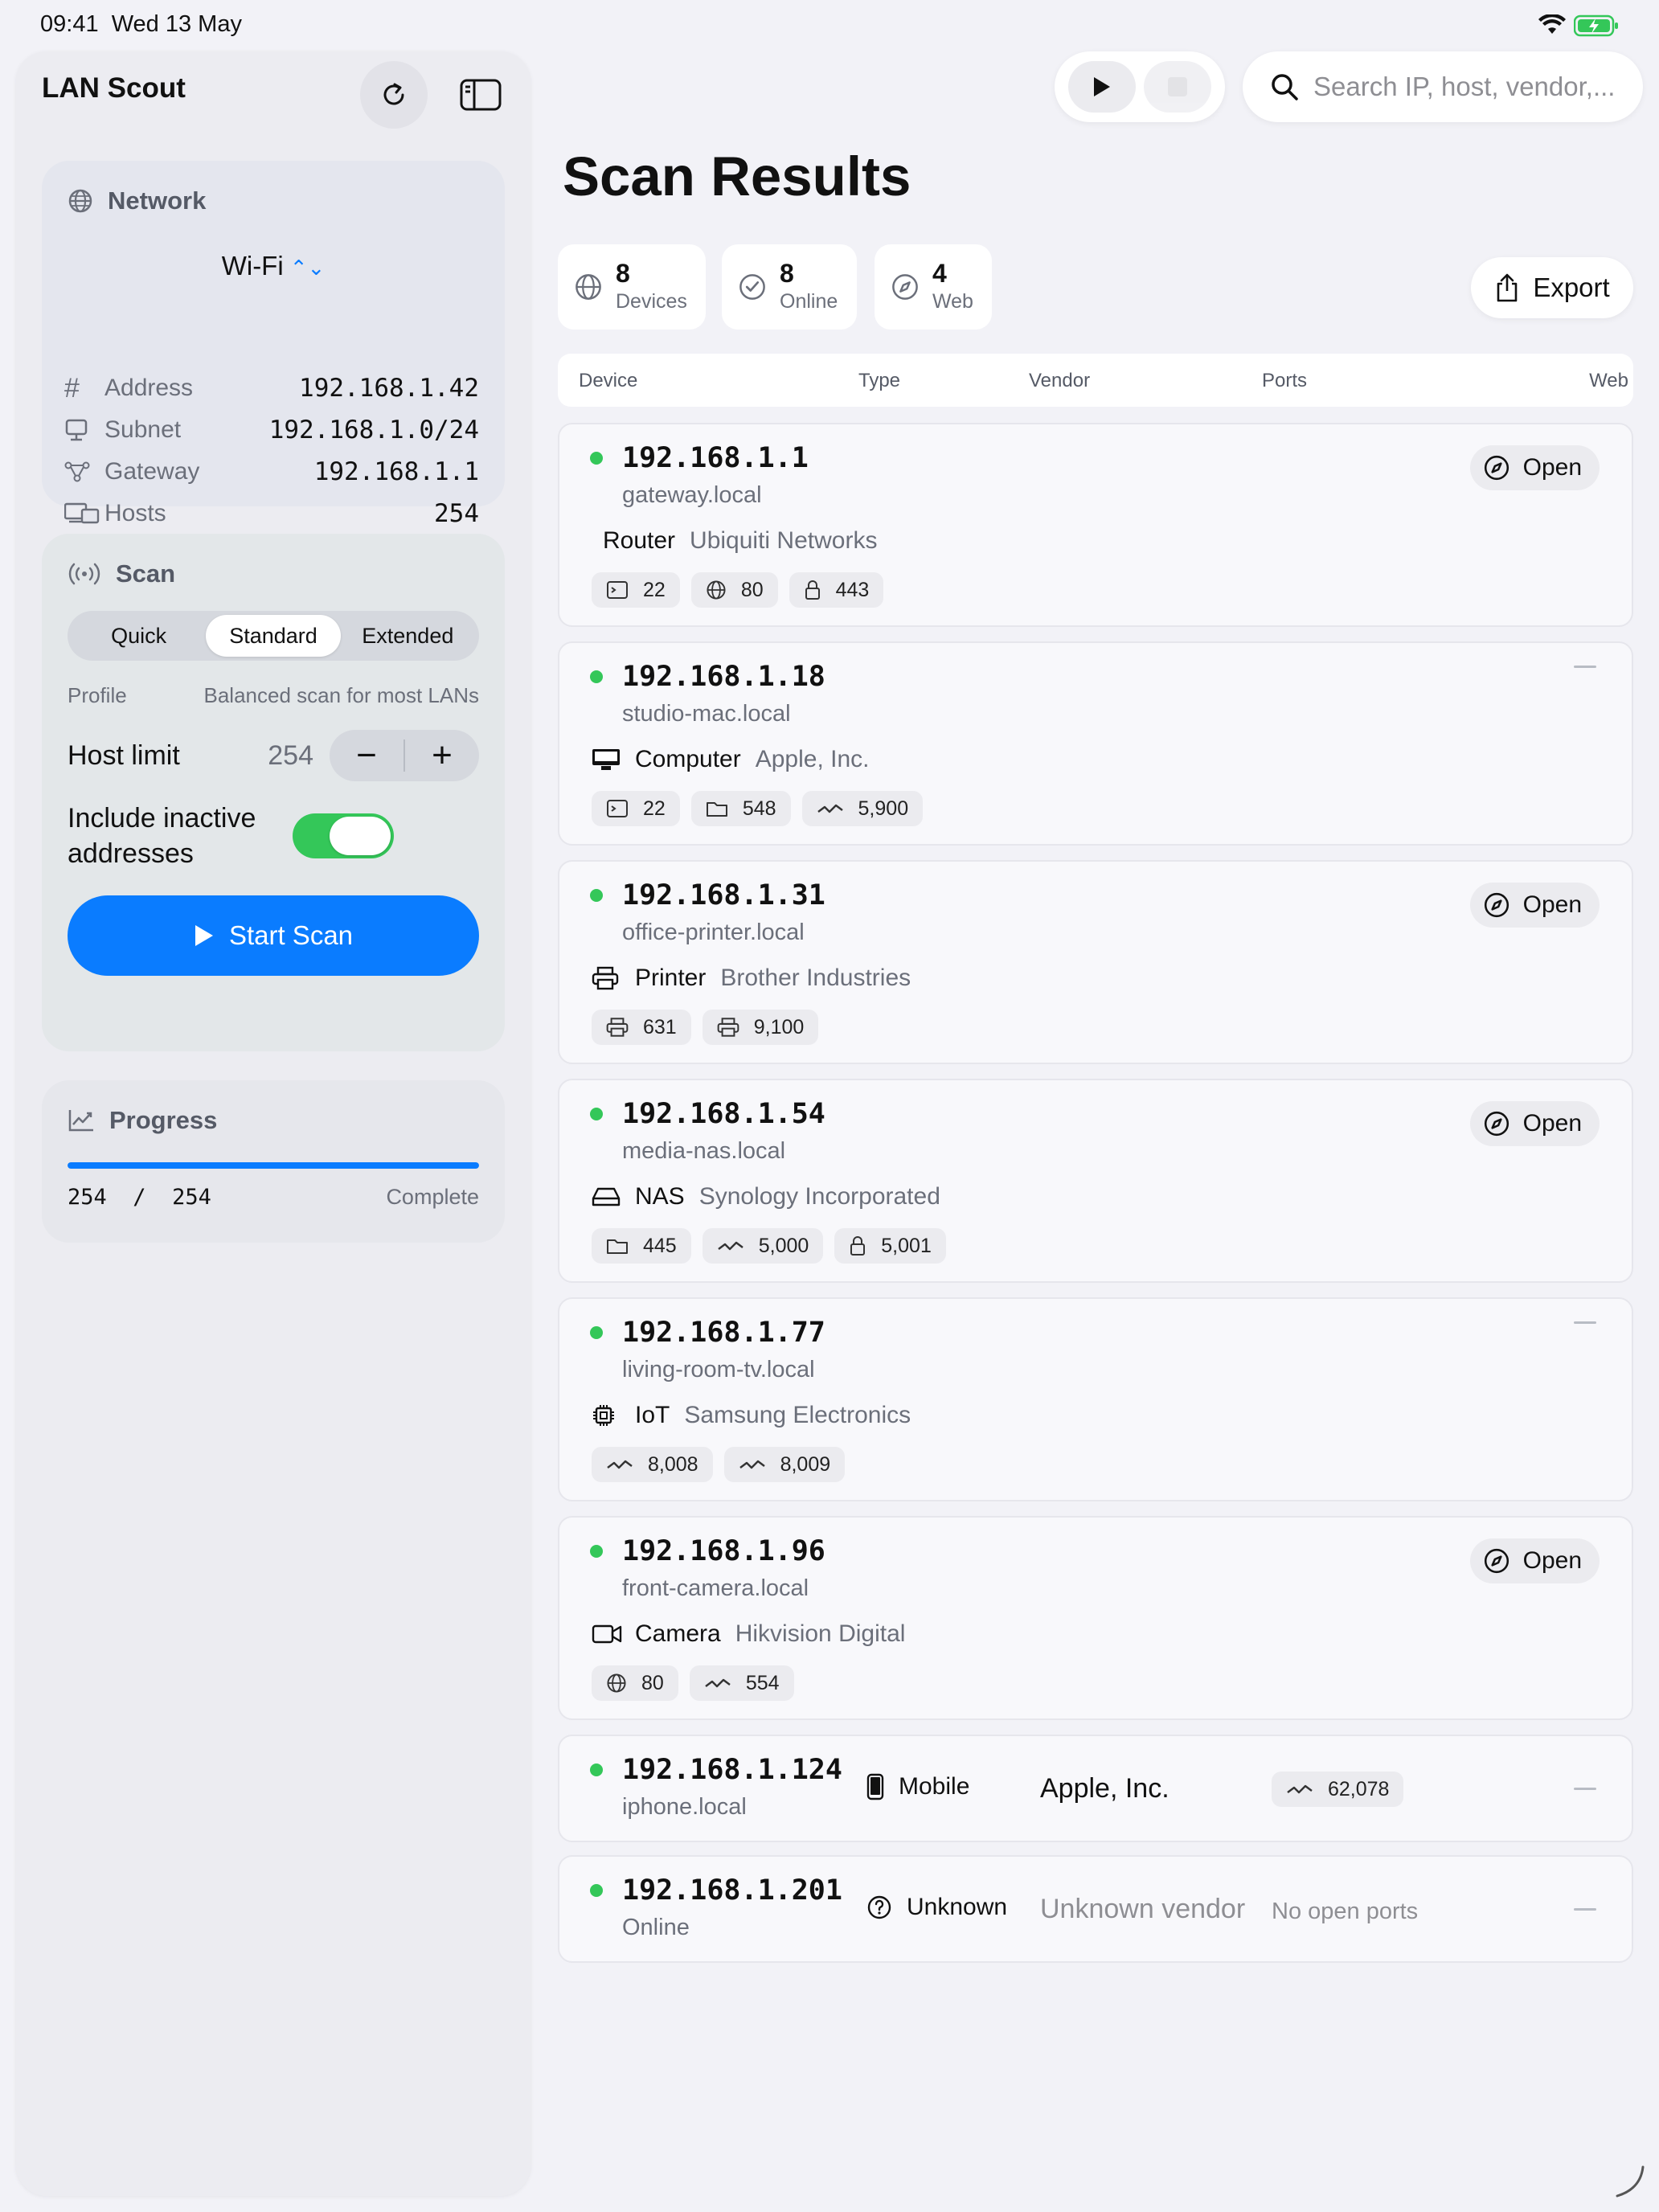 The width and height of the screenshot is (1659, 2212). Describe the element at coordinates (741, 1683) in the screenshot. I see `port-chip: 554` at that location.